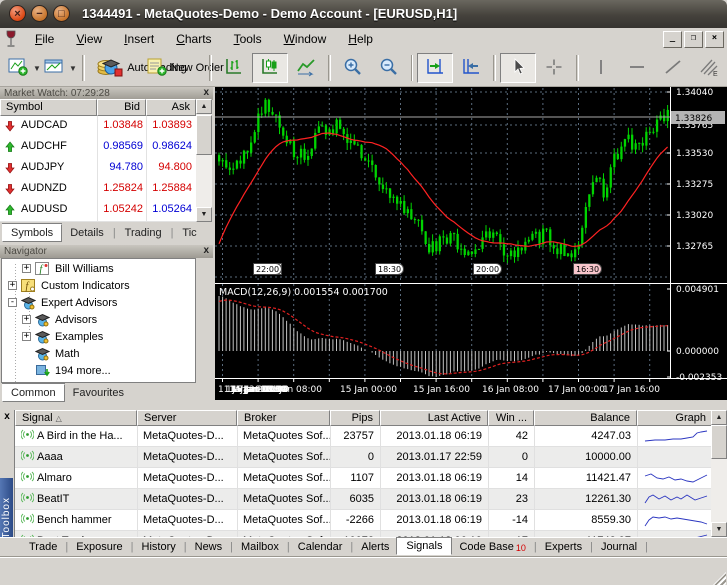 The height and width of the screenshot is (585, 727). Describe the element at coordinates (62, 336) in the screenshot. I see `navigator-item-examples: + Examples` at that location.